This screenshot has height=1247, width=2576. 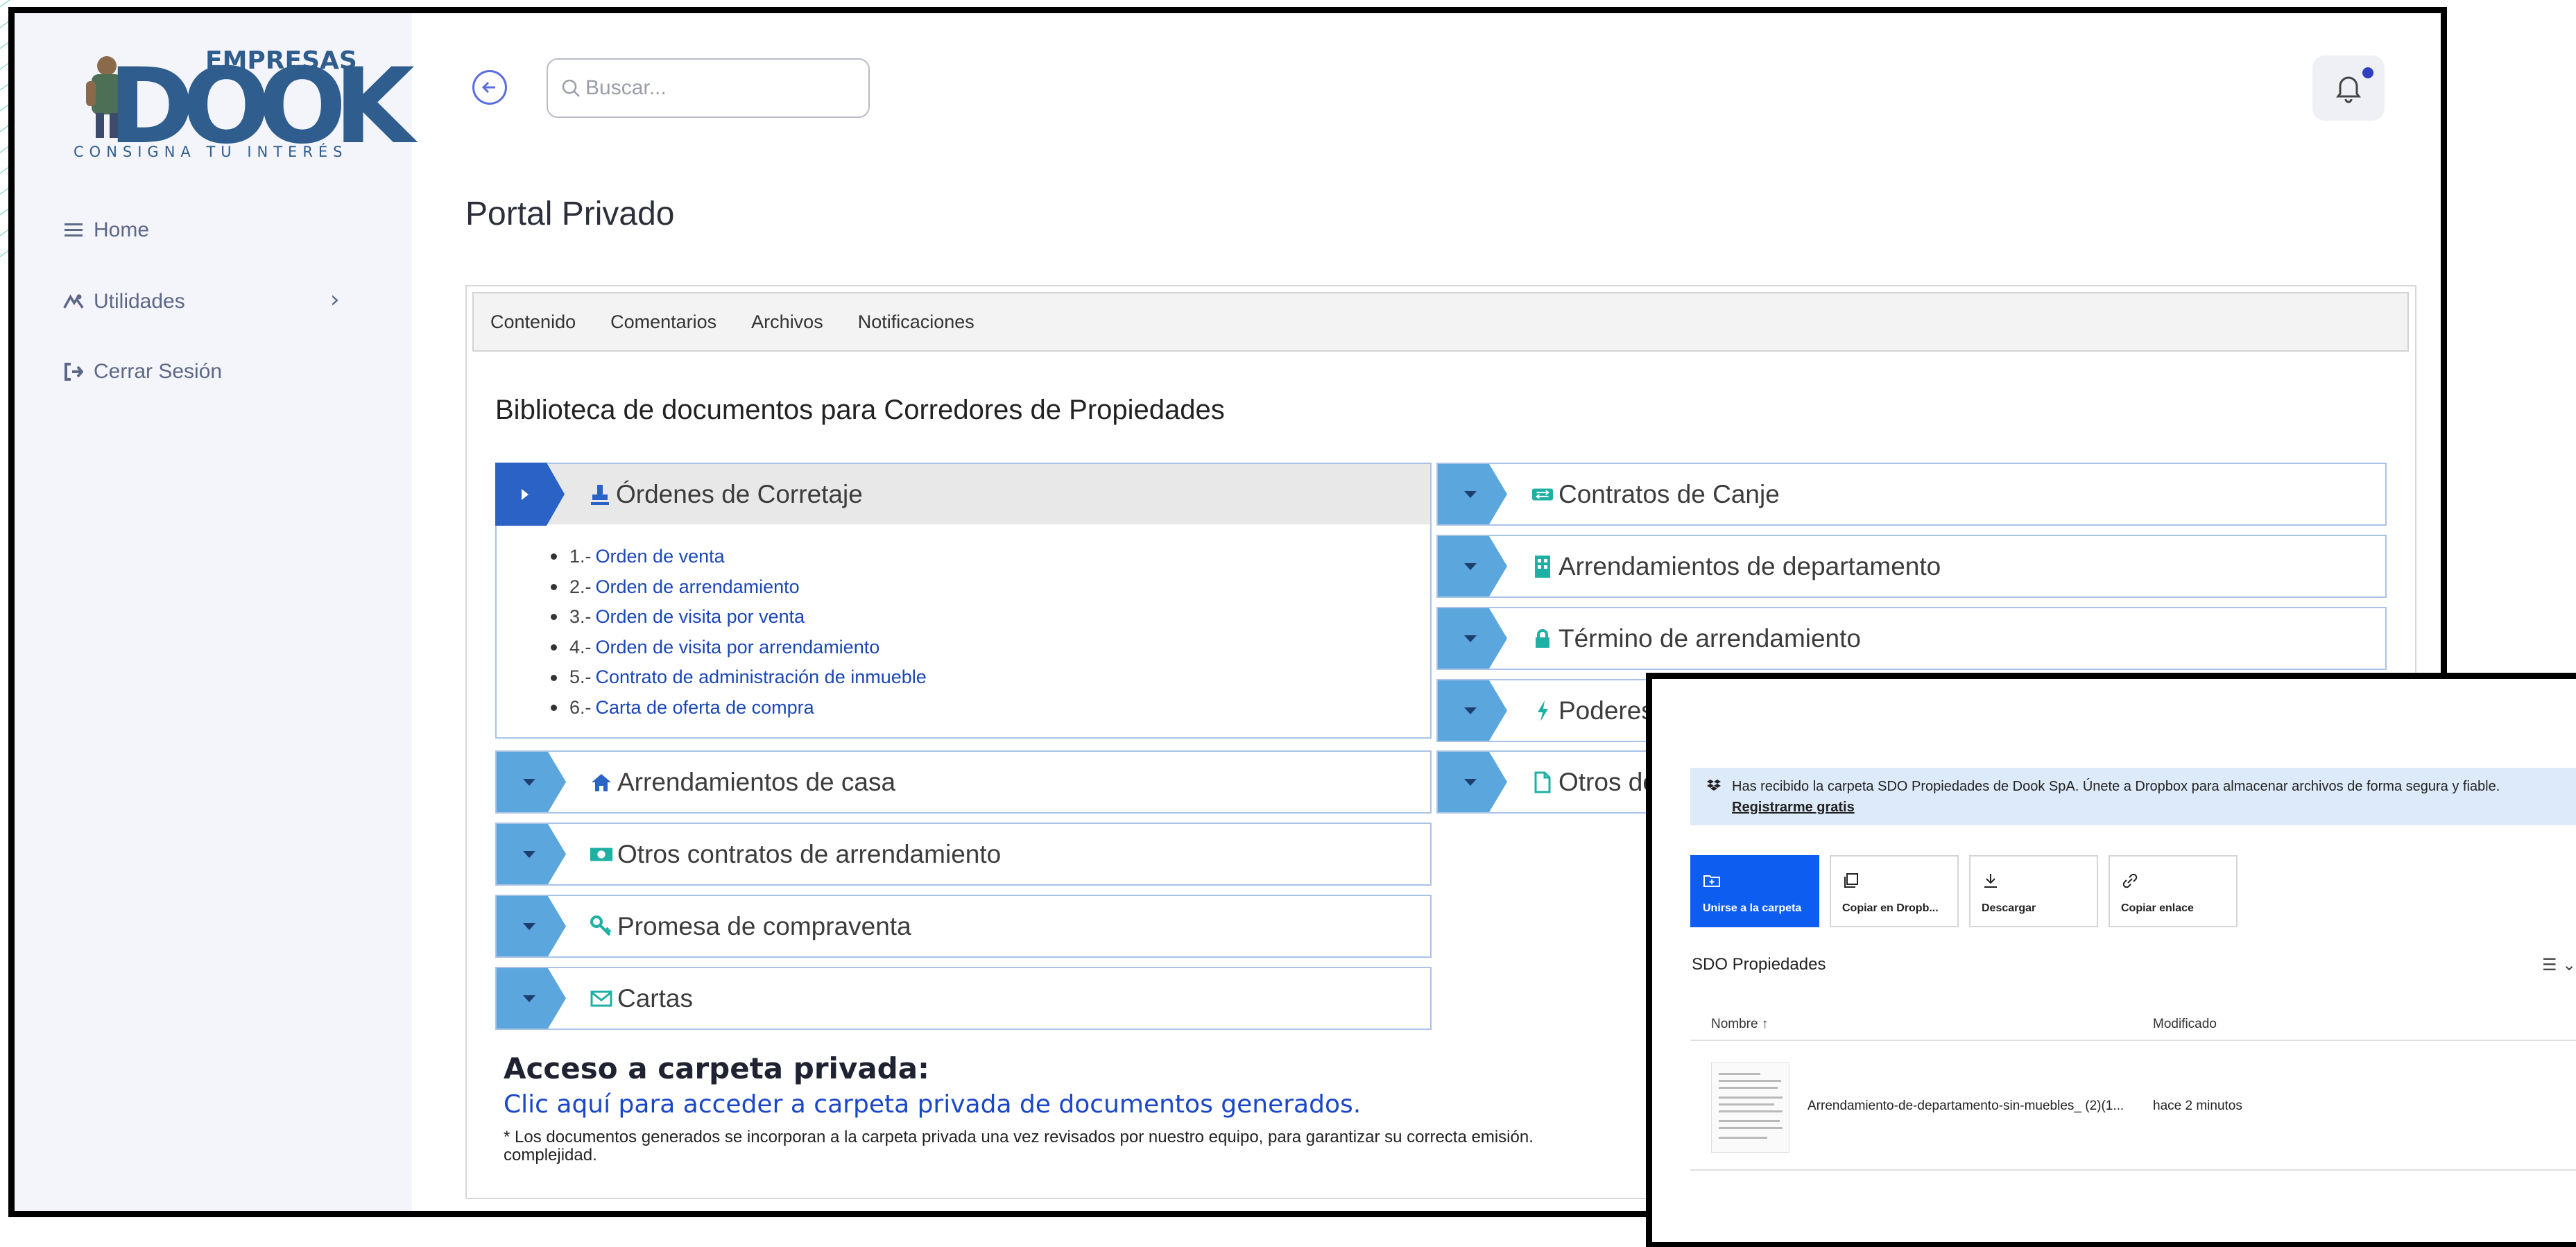 I want to click on search-box, so click(x=708, y=88).